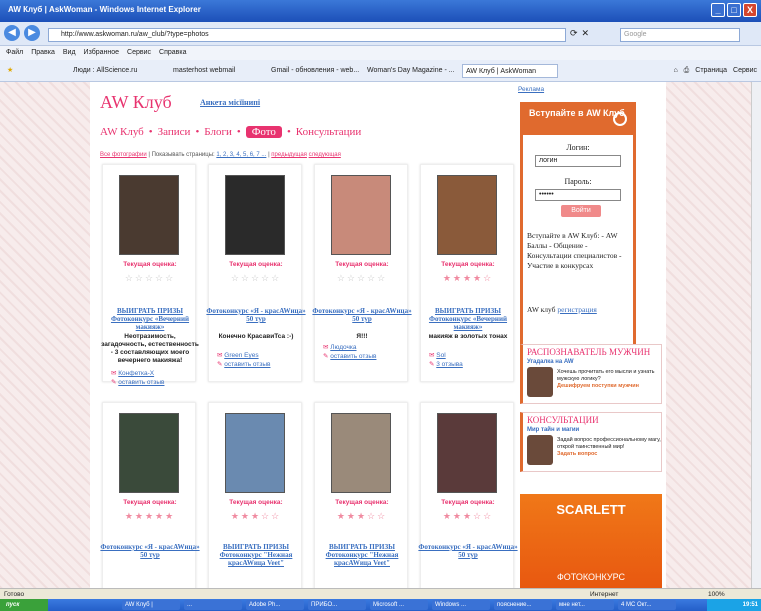  Describe the element at coordinates (756, 335) in the screenshot. I see `vertical-scrollbar` at that location.